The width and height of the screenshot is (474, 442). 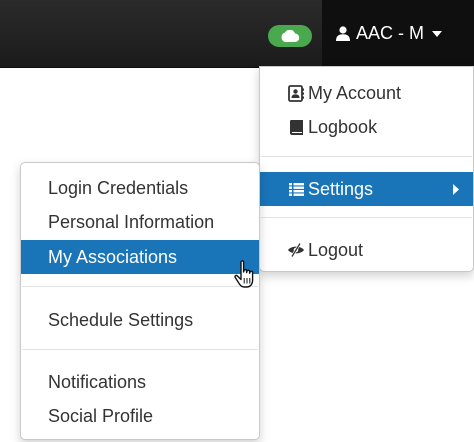 I want to click on submenu-item-login-credentials: Login Credentials, so click(x=140, y=188).